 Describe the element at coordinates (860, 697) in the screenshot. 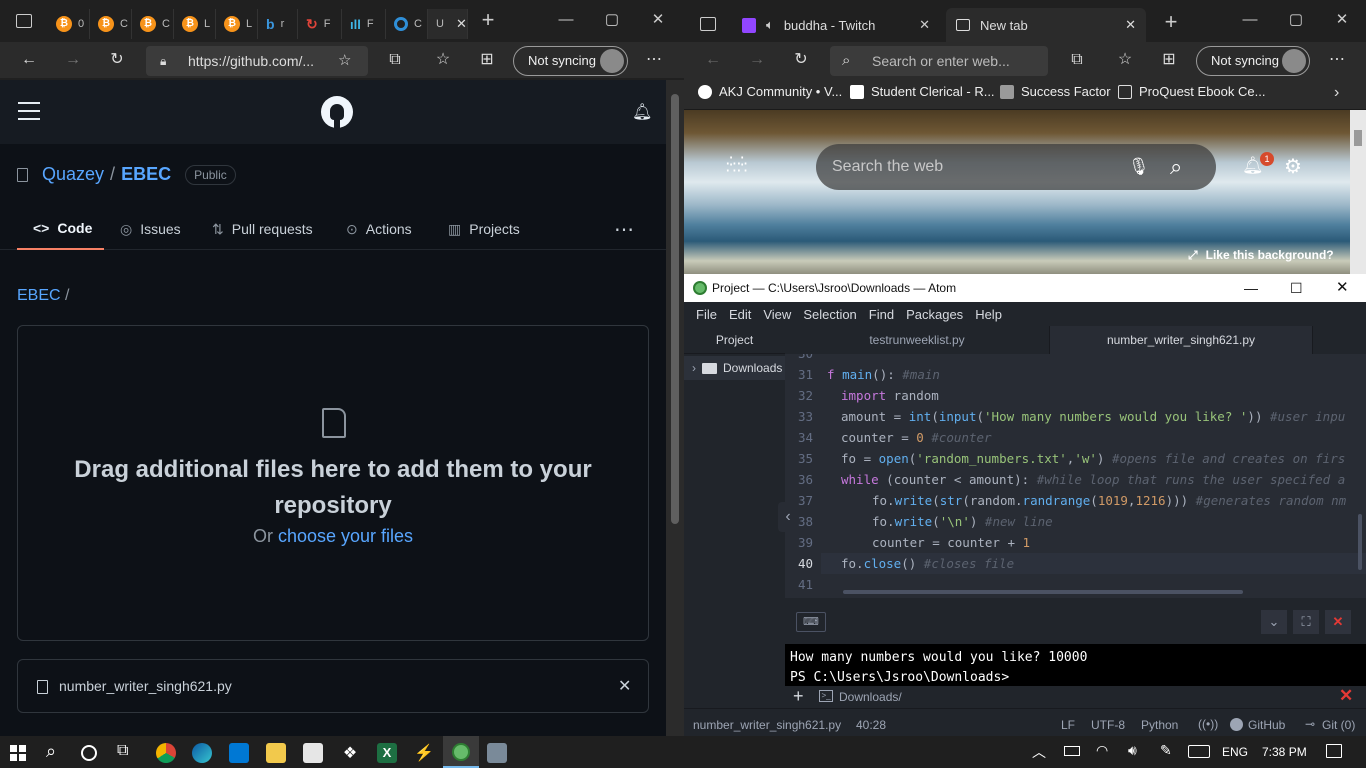

I see `terminal-tab: >_ Downloads/` at that location.